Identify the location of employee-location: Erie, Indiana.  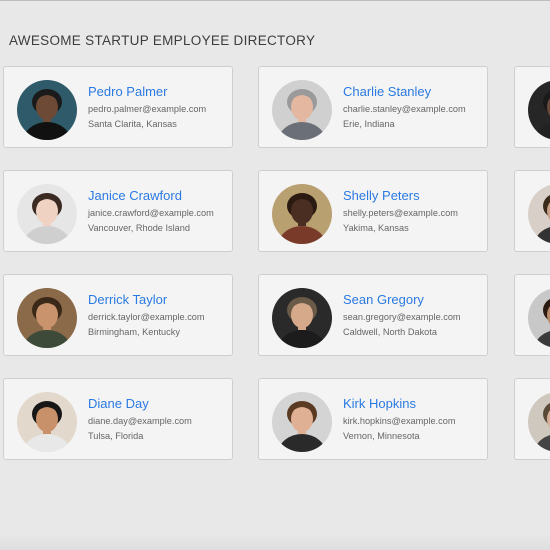
(369, 124).